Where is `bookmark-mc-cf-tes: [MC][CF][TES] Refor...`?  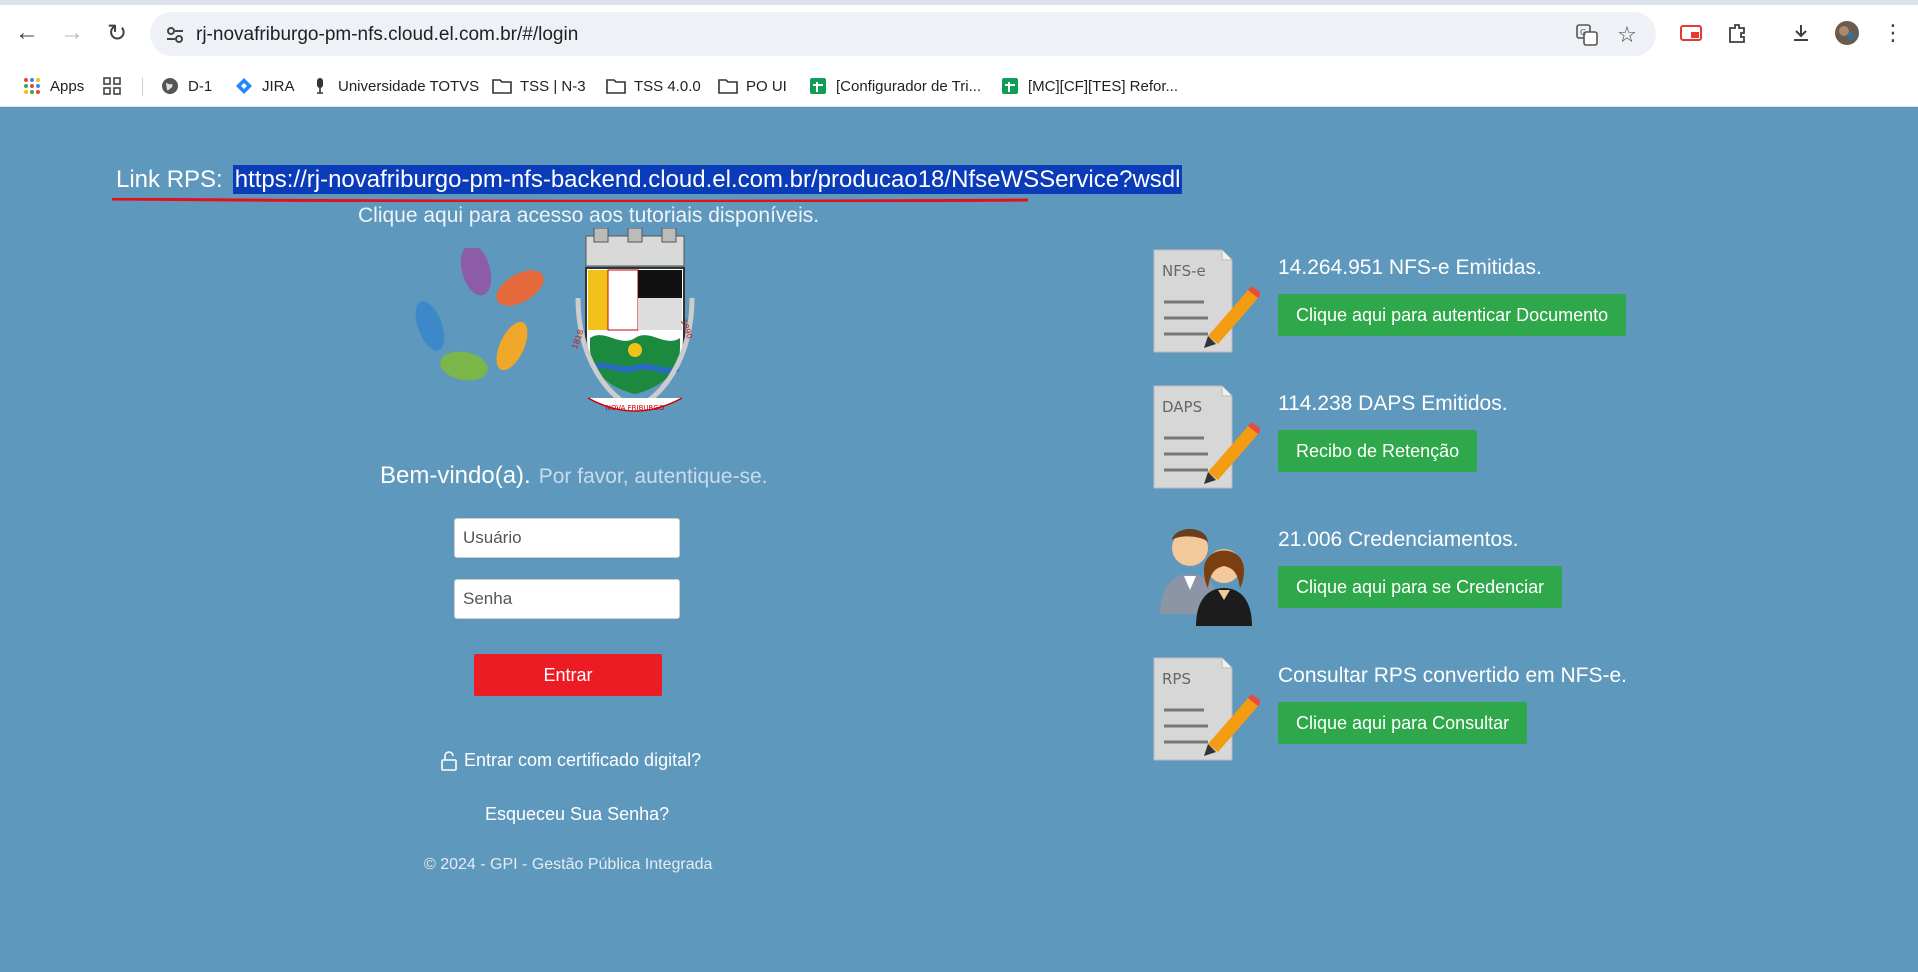
bookmark-mc-cf-tes: [MC][CF][TES] Refor... is located at coordinates (1089, 86).